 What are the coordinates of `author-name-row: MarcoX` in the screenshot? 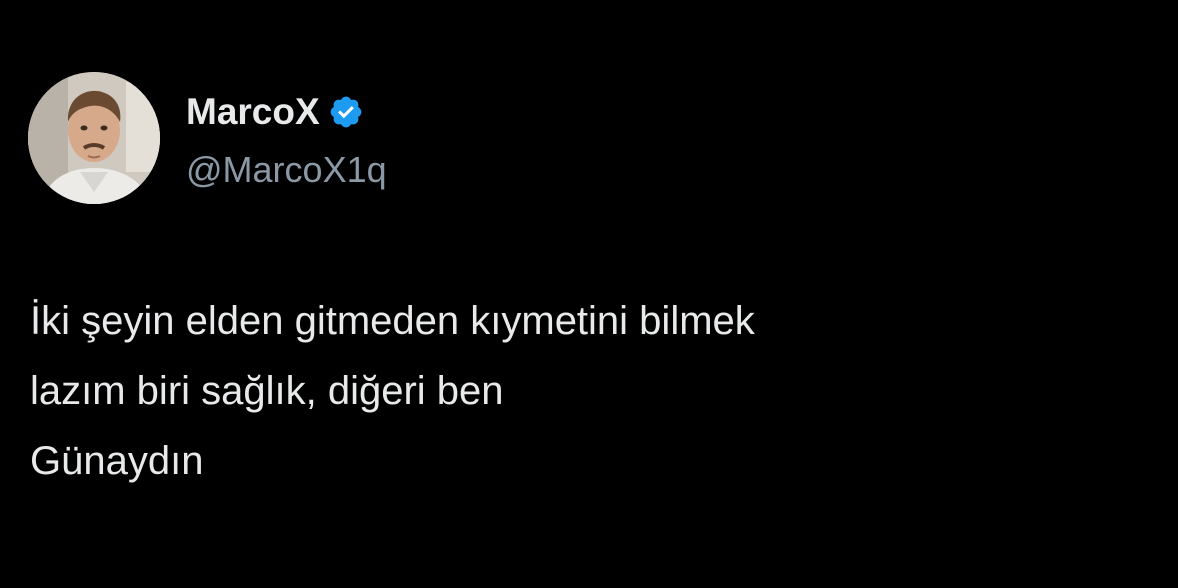 It's located at (275, 112).